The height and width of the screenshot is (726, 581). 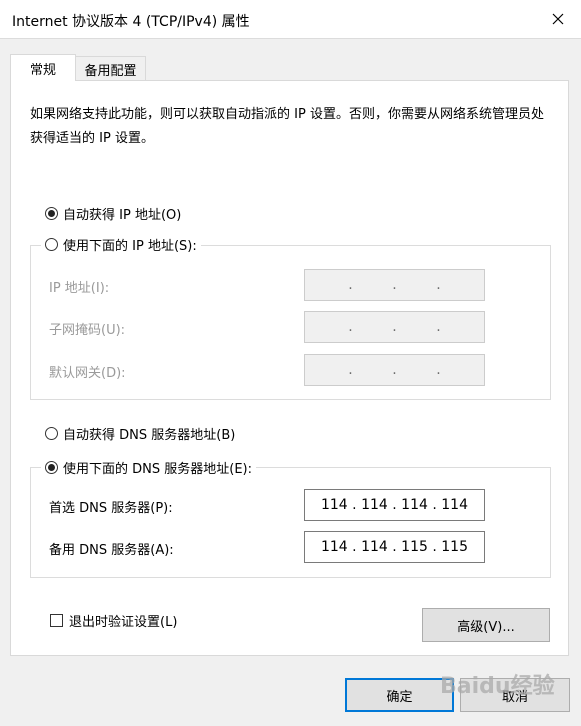 What do you see at coordinates (515, 695) in the screenshot?
I see `cancel-button: 取消` at bounding box center [515, 695].